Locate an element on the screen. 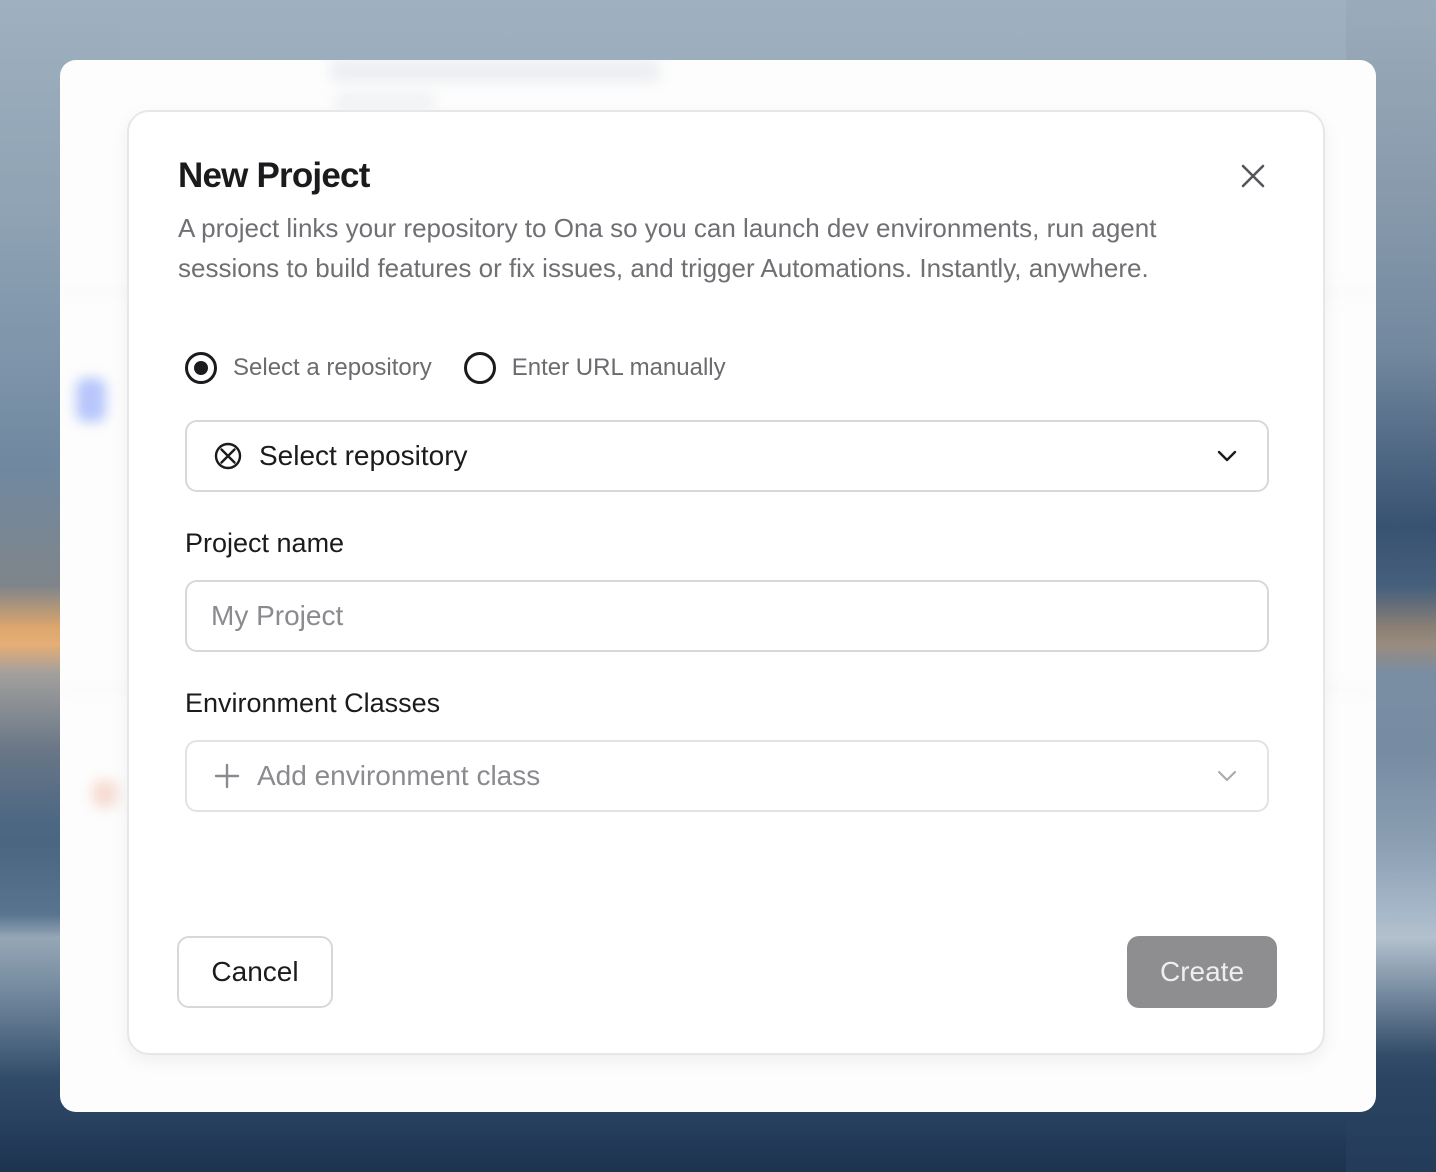 This screenshot has width=1436, height=1172. close-icon is located at coordinates (1253, 176).